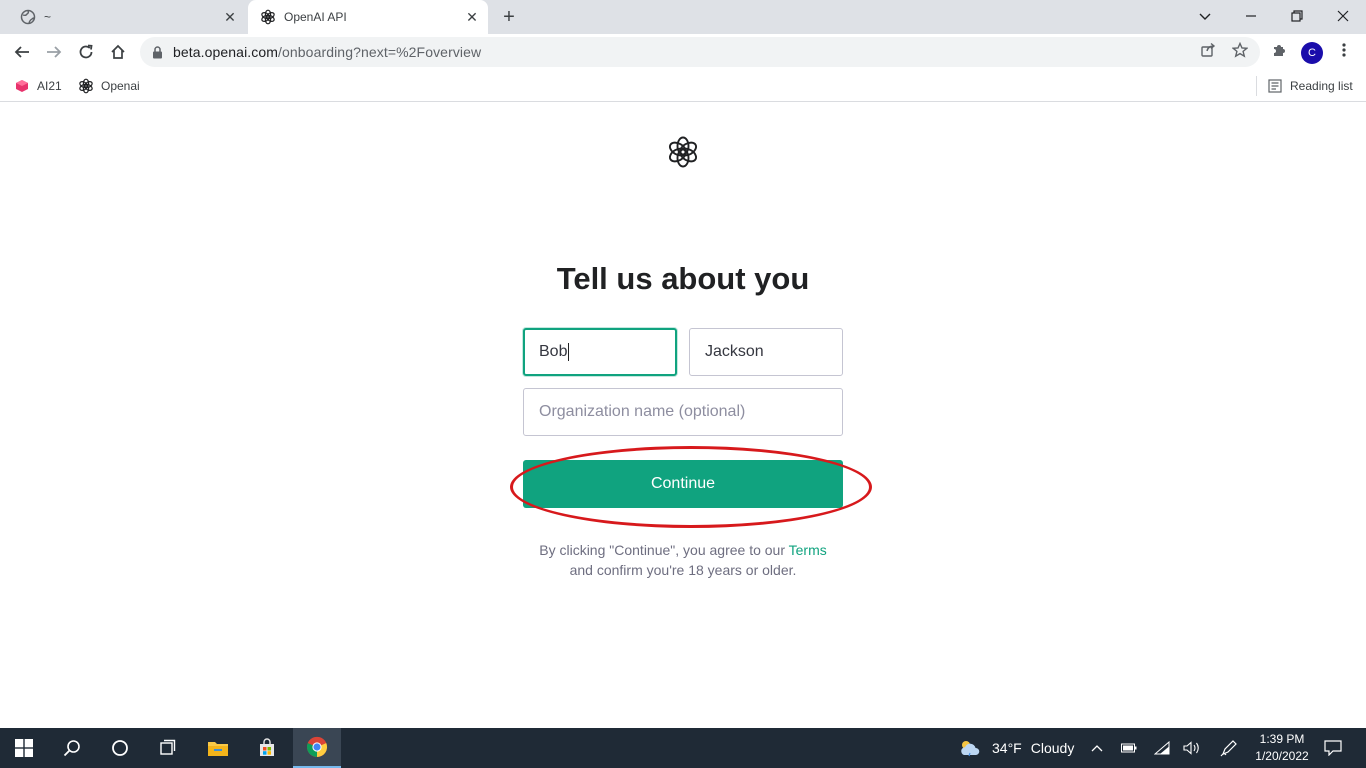  What do you see at coordinates (1162, 748) in the screenshot?
I see `wifi-icon` at bounding box center [1162, 748].